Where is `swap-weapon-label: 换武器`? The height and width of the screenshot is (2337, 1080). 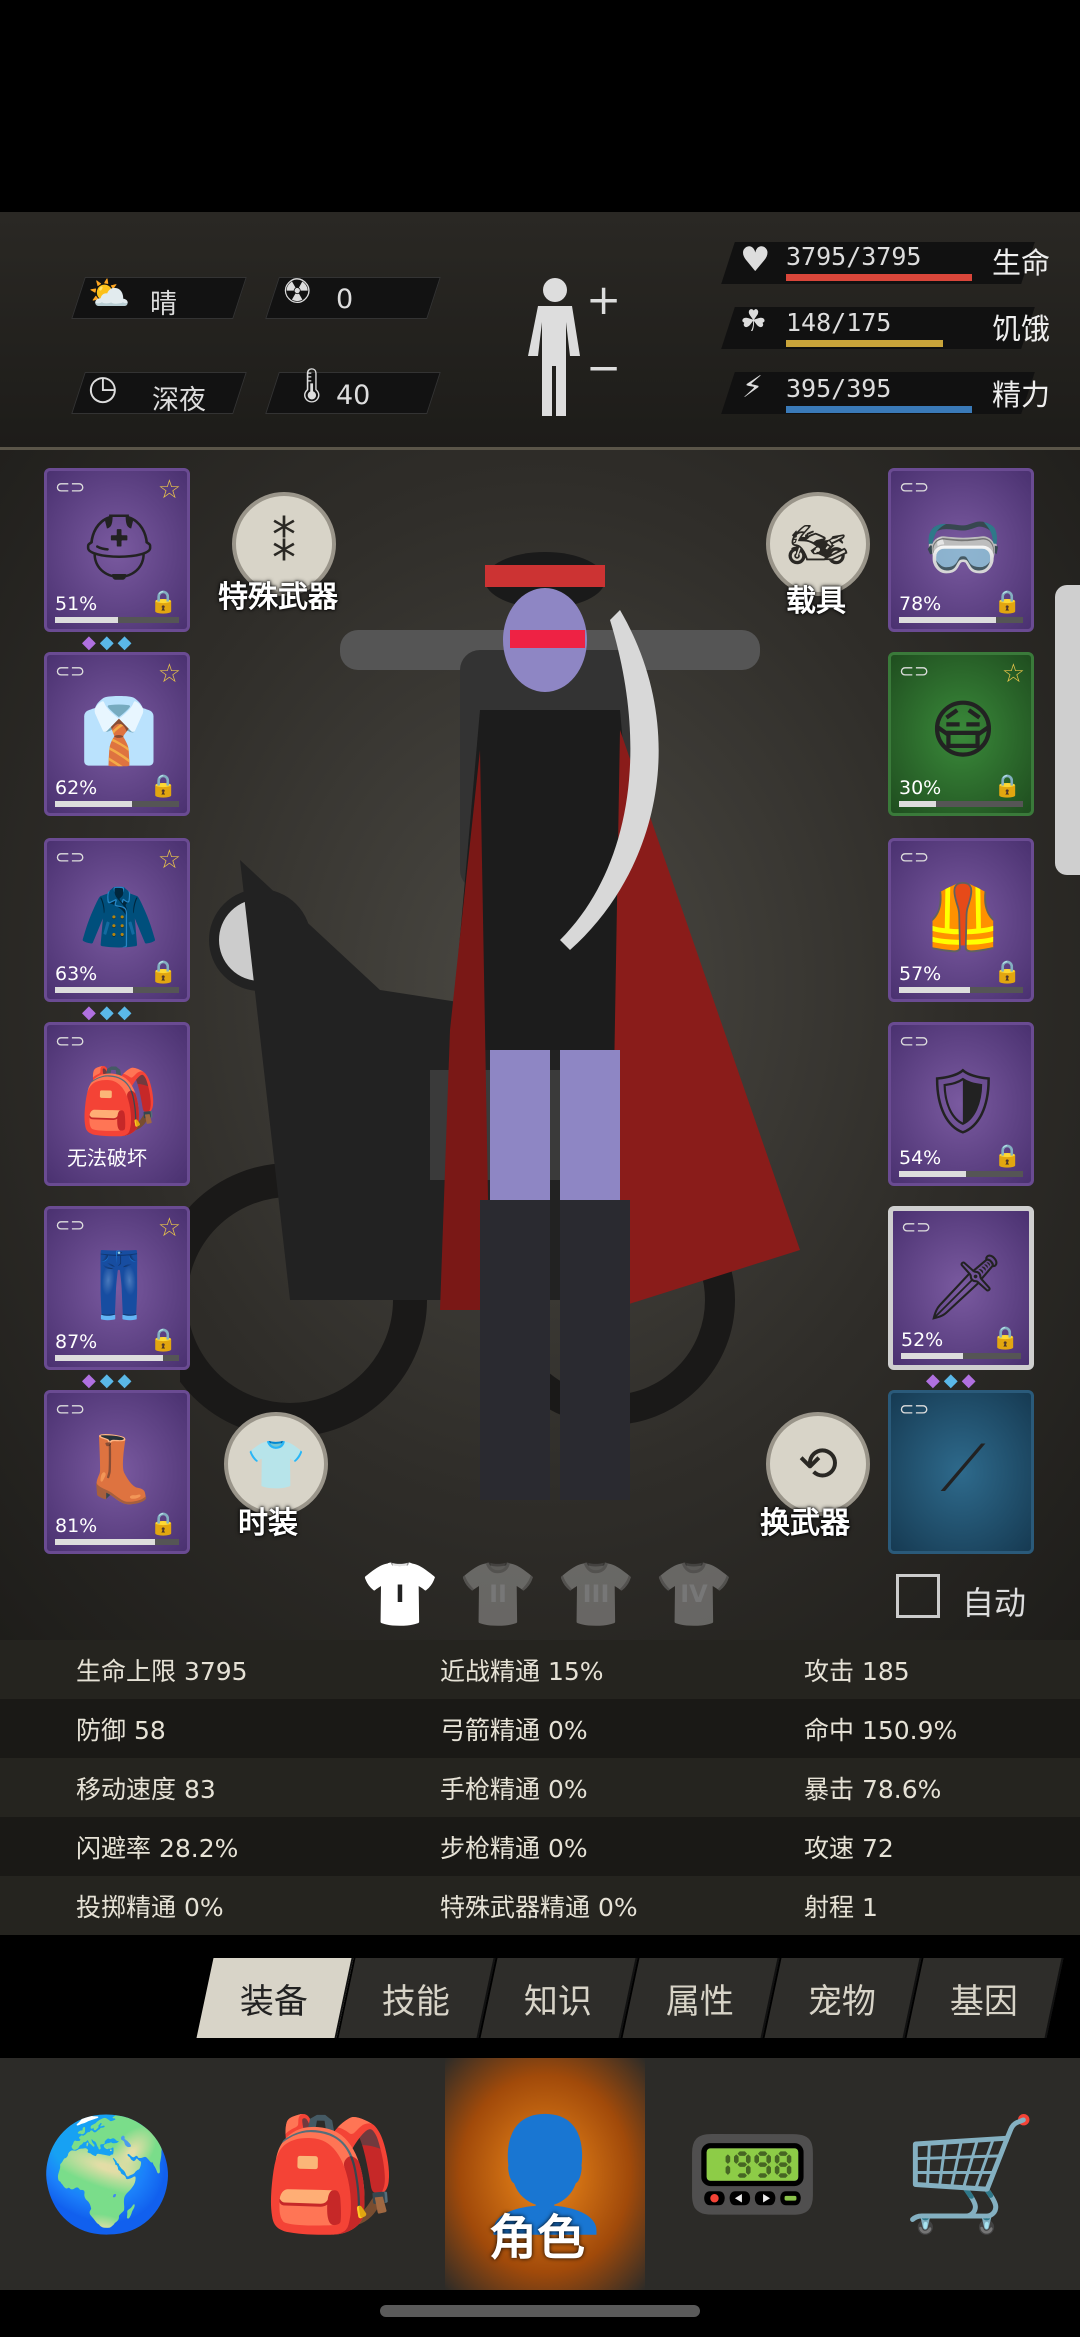 swap-weapon-label: 换武器 is located at coordinates (805, 1520).